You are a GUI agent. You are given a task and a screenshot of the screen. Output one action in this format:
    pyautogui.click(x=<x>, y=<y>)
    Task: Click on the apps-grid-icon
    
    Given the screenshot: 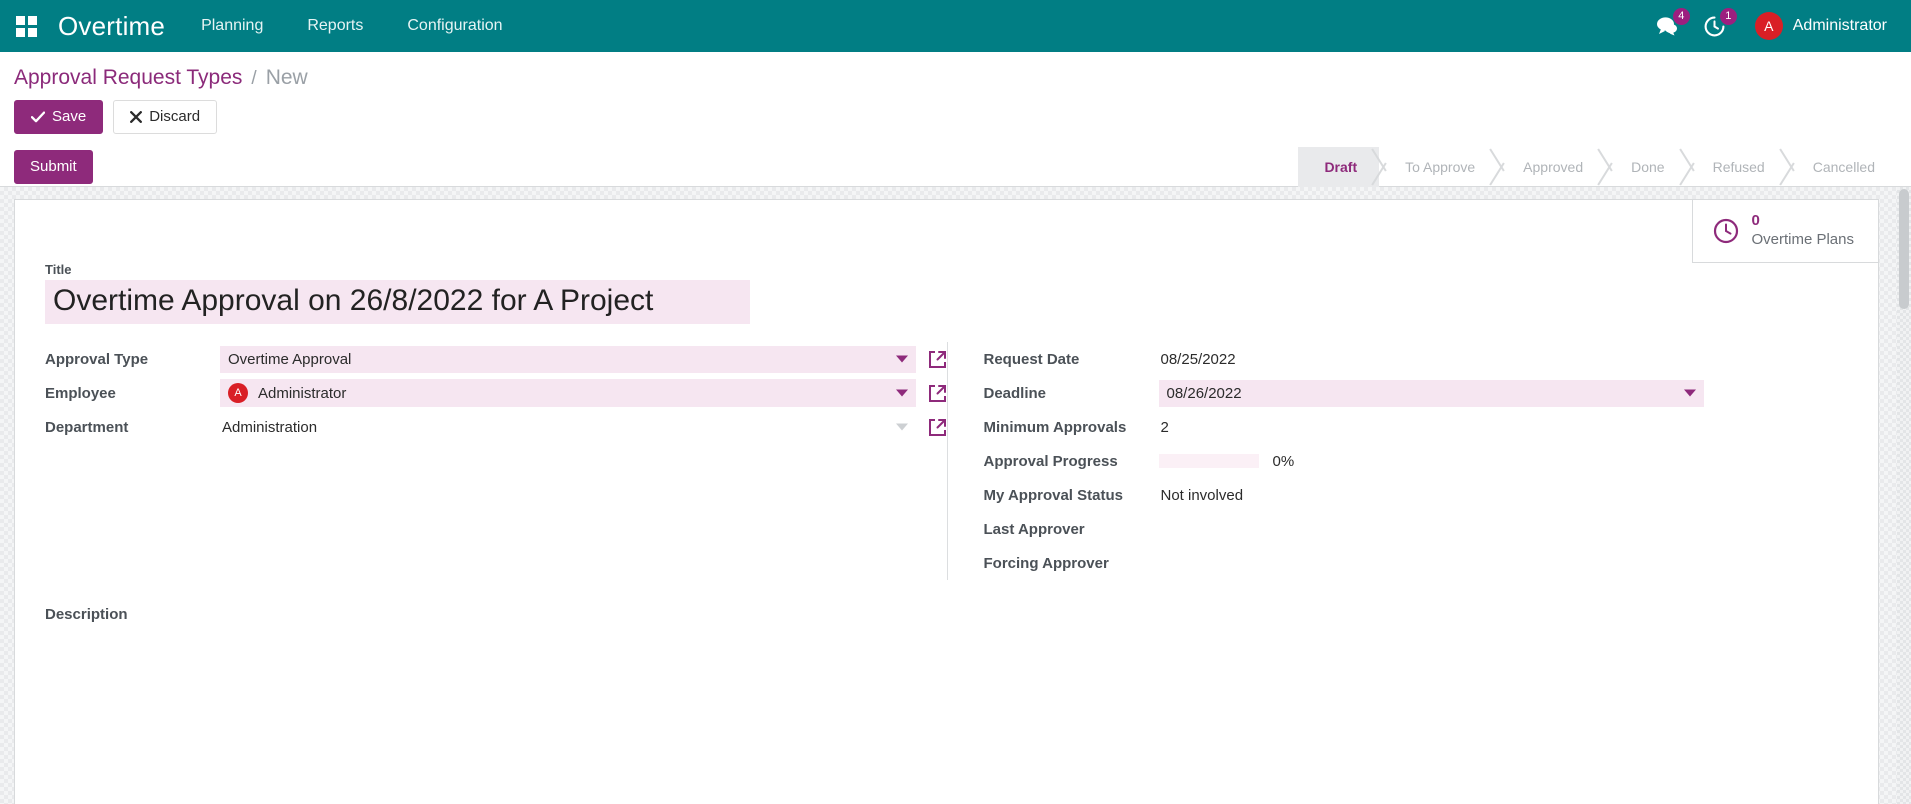 What is the action you would take?
    pyautogui.click(x=26, y=26)
    